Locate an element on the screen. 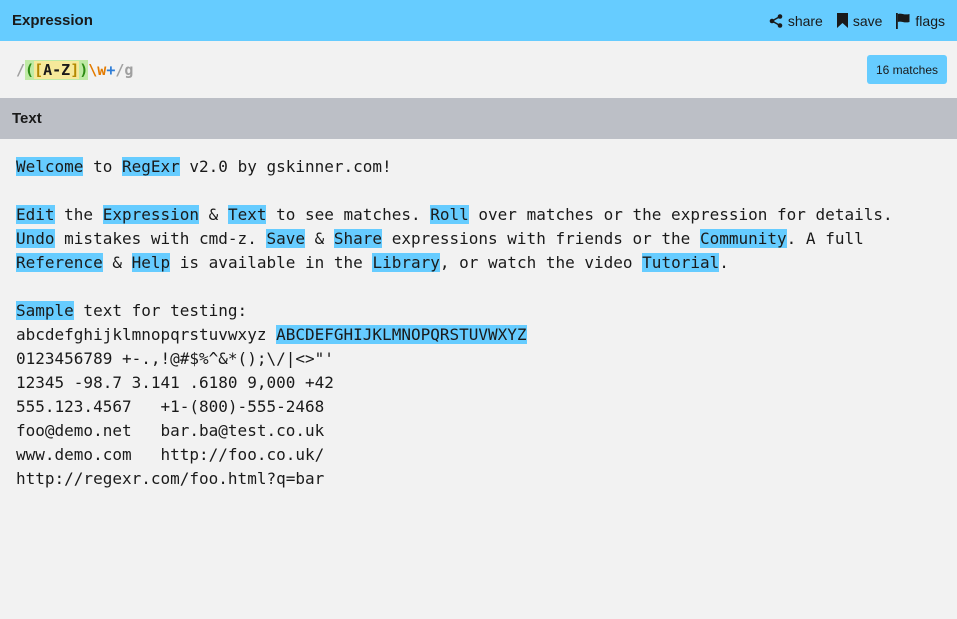  set-close: ] is located at coordinates (75, 69).